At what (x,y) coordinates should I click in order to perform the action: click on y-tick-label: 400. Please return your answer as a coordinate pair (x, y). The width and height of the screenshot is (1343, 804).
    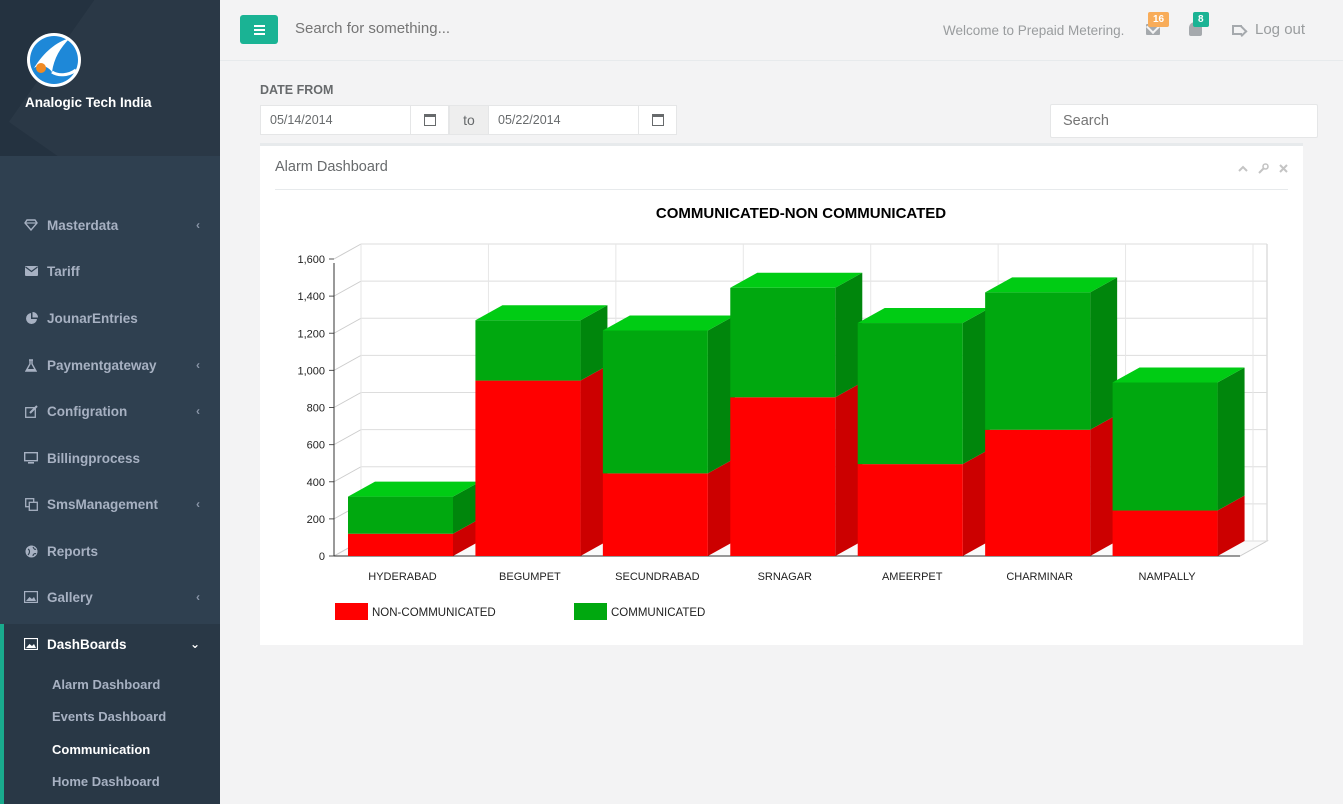
    Looking at the image, I should click on (316, 483).